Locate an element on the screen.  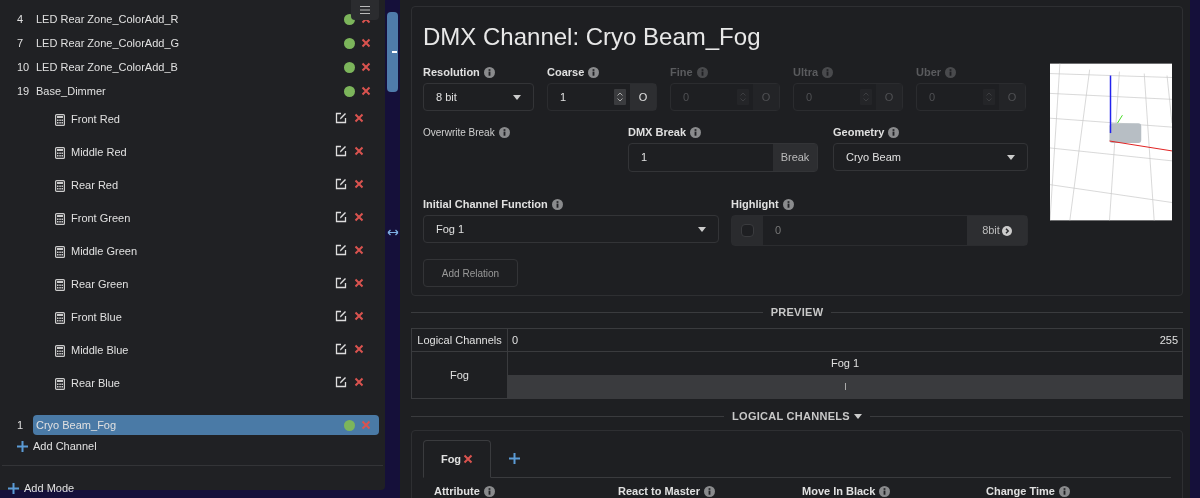
resize-handle-icon is located at coordinates (392, 232).